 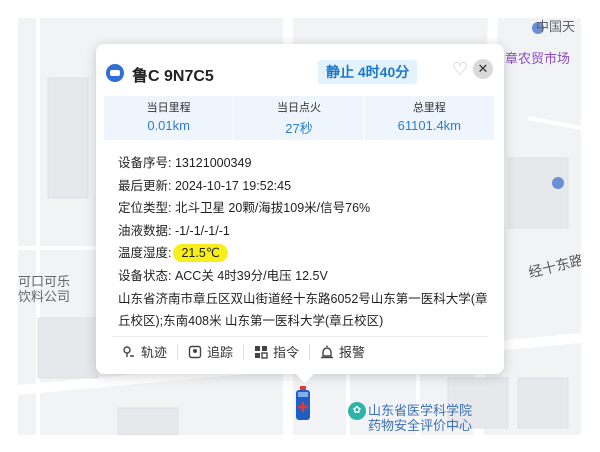 I want to click on alarm-button: 报警, so click(x=342, y=352).